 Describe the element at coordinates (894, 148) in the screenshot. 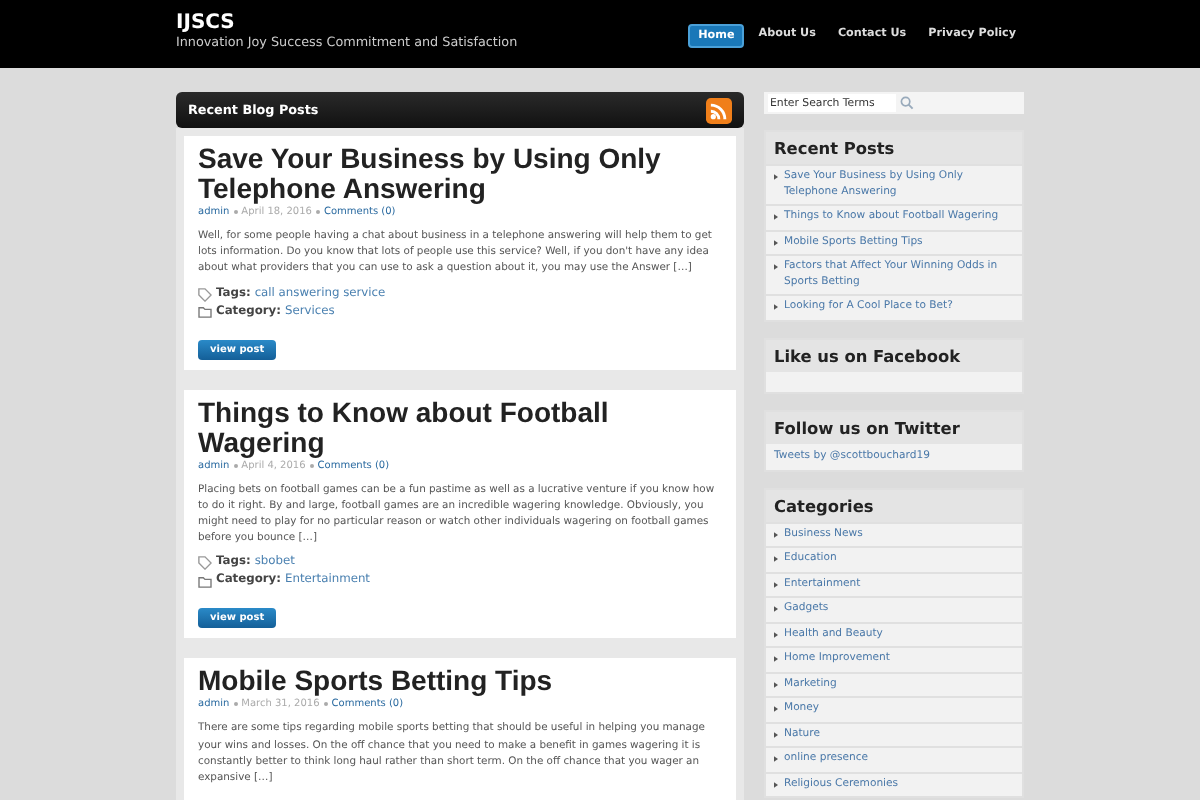

I see `widget-title: Recent Posts` at that location.